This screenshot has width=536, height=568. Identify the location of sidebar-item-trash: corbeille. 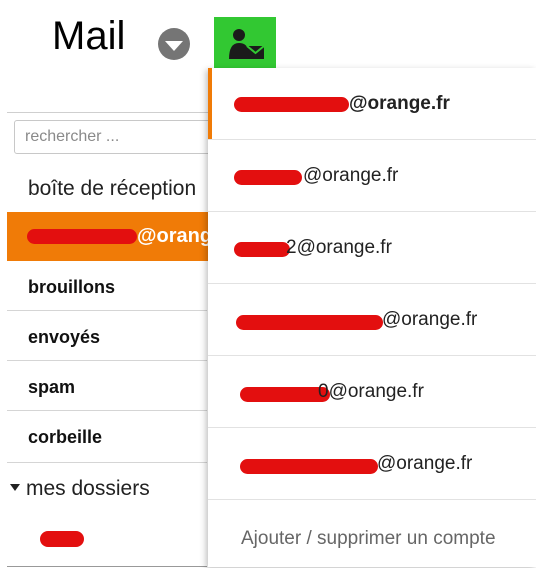
(65, 437).